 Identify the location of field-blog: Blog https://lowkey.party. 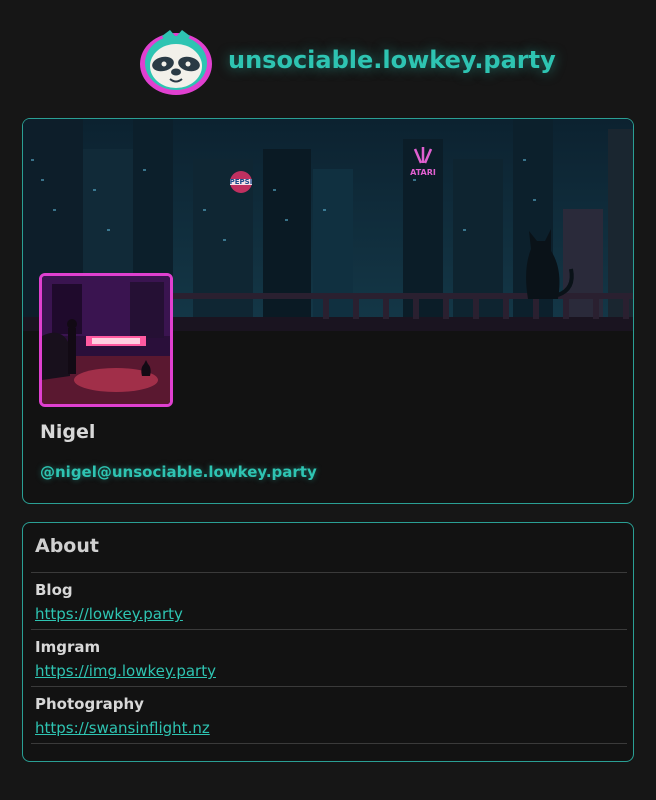
(329, 600).